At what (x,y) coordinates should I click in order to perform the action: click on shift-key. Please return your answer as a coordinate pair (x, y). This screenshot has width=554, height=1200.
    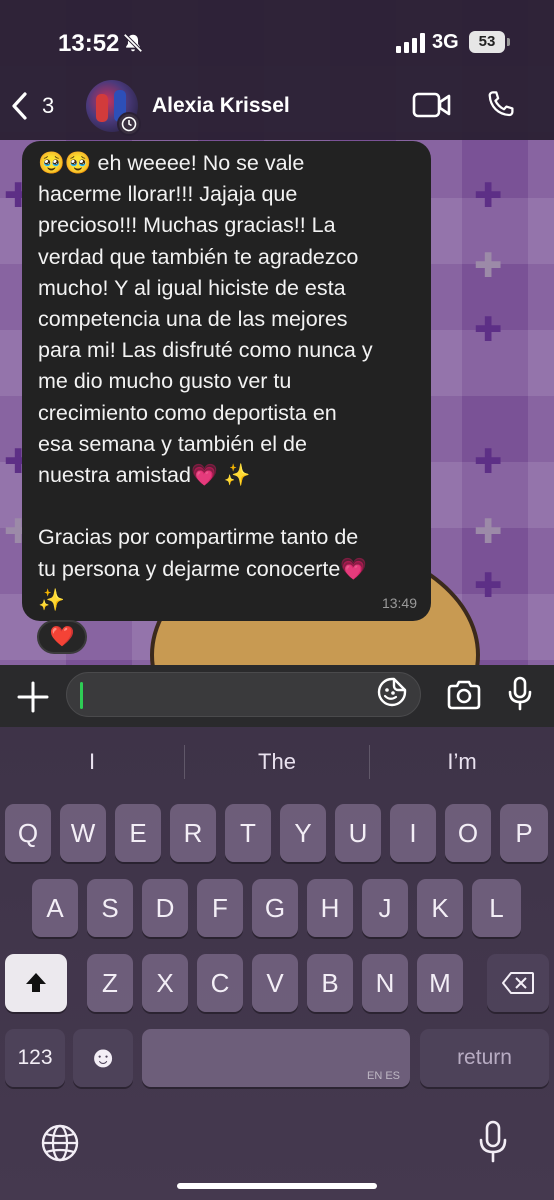
    Looking at the image, I should click on (36, 983).